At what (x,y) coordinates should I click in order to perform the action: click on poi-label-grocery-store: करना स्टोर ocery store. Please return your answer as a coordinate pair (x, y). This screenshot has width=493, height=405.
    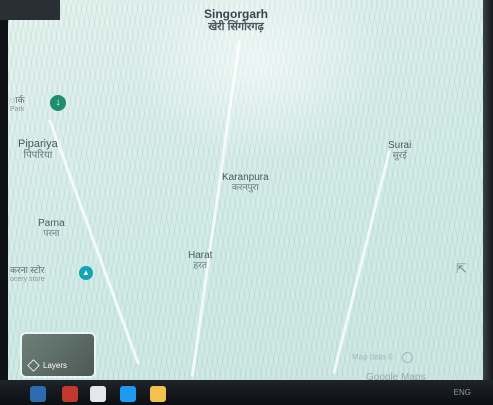
    Looking at the image, I should click on (27, 274).